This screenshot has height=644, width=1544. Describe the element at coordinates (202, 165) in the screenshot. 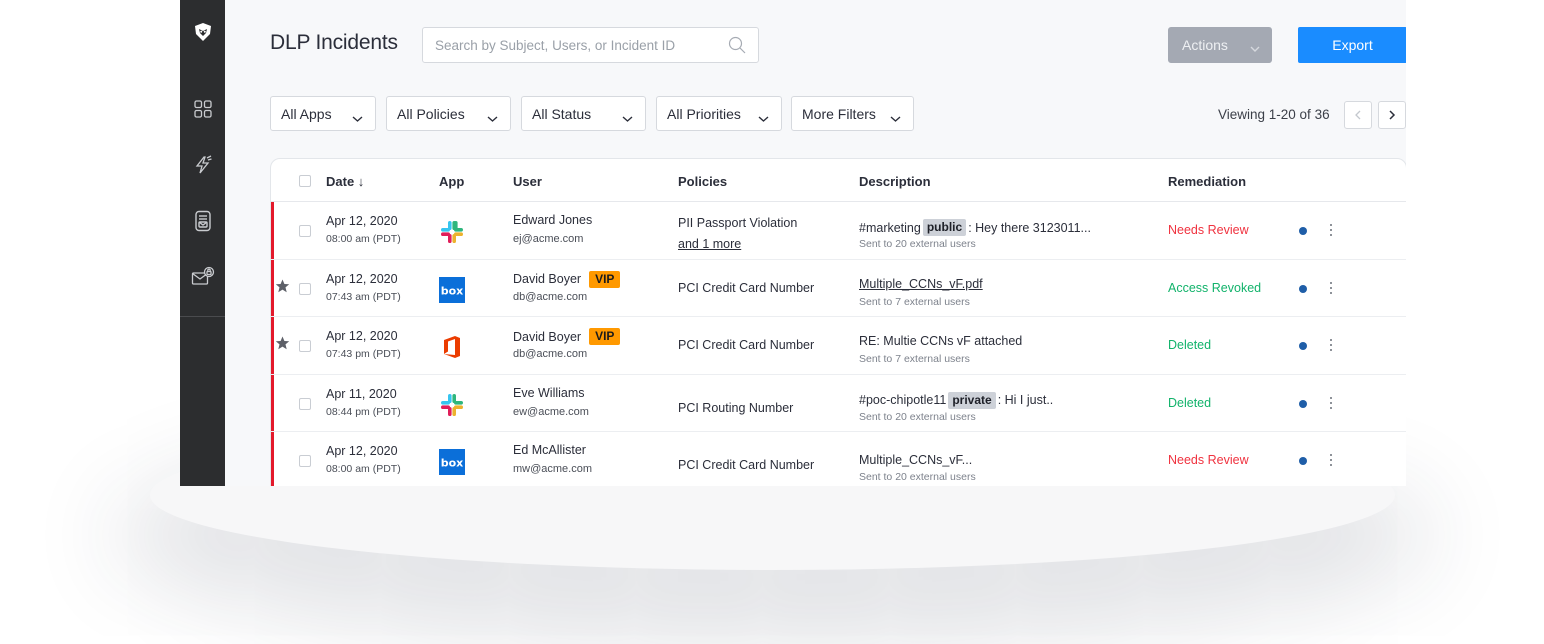

I see `lightning-icon` at that location.